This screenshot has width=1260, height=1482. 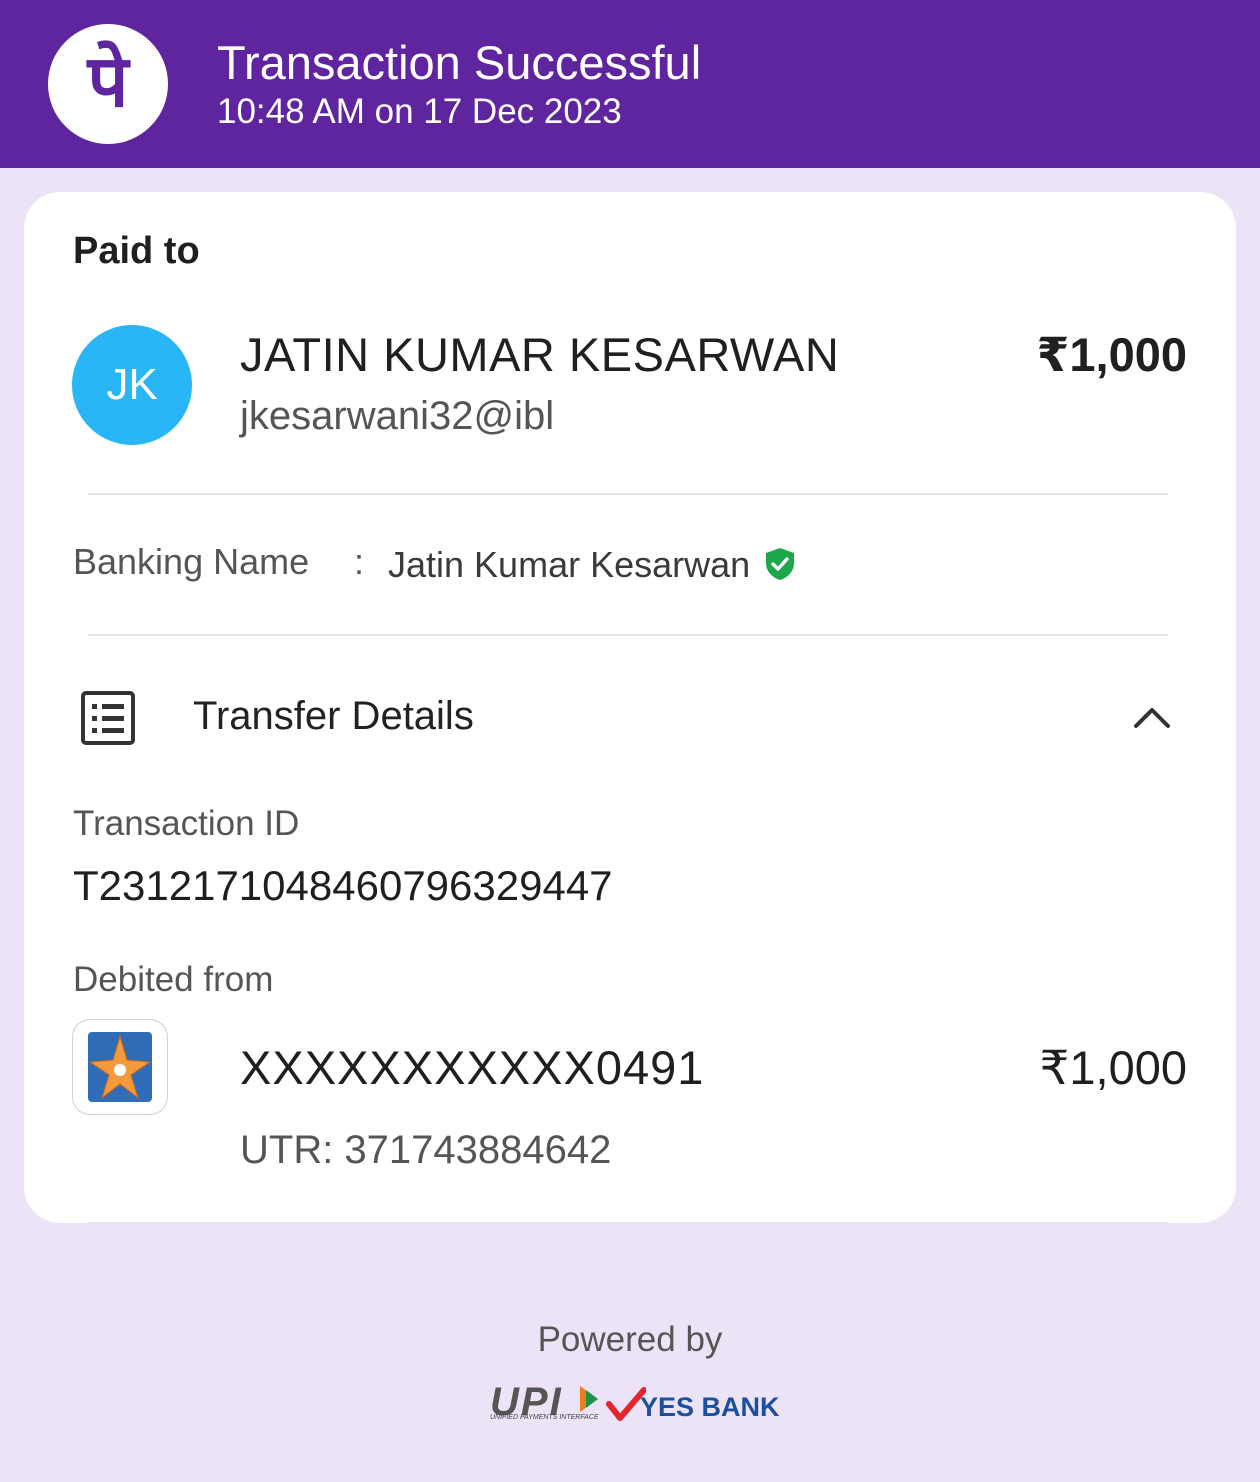 What do you see at coordinates (191, 561) in the screenshot?
I see `banking-name-label: Banking Name` at bounding box center [191, 561].